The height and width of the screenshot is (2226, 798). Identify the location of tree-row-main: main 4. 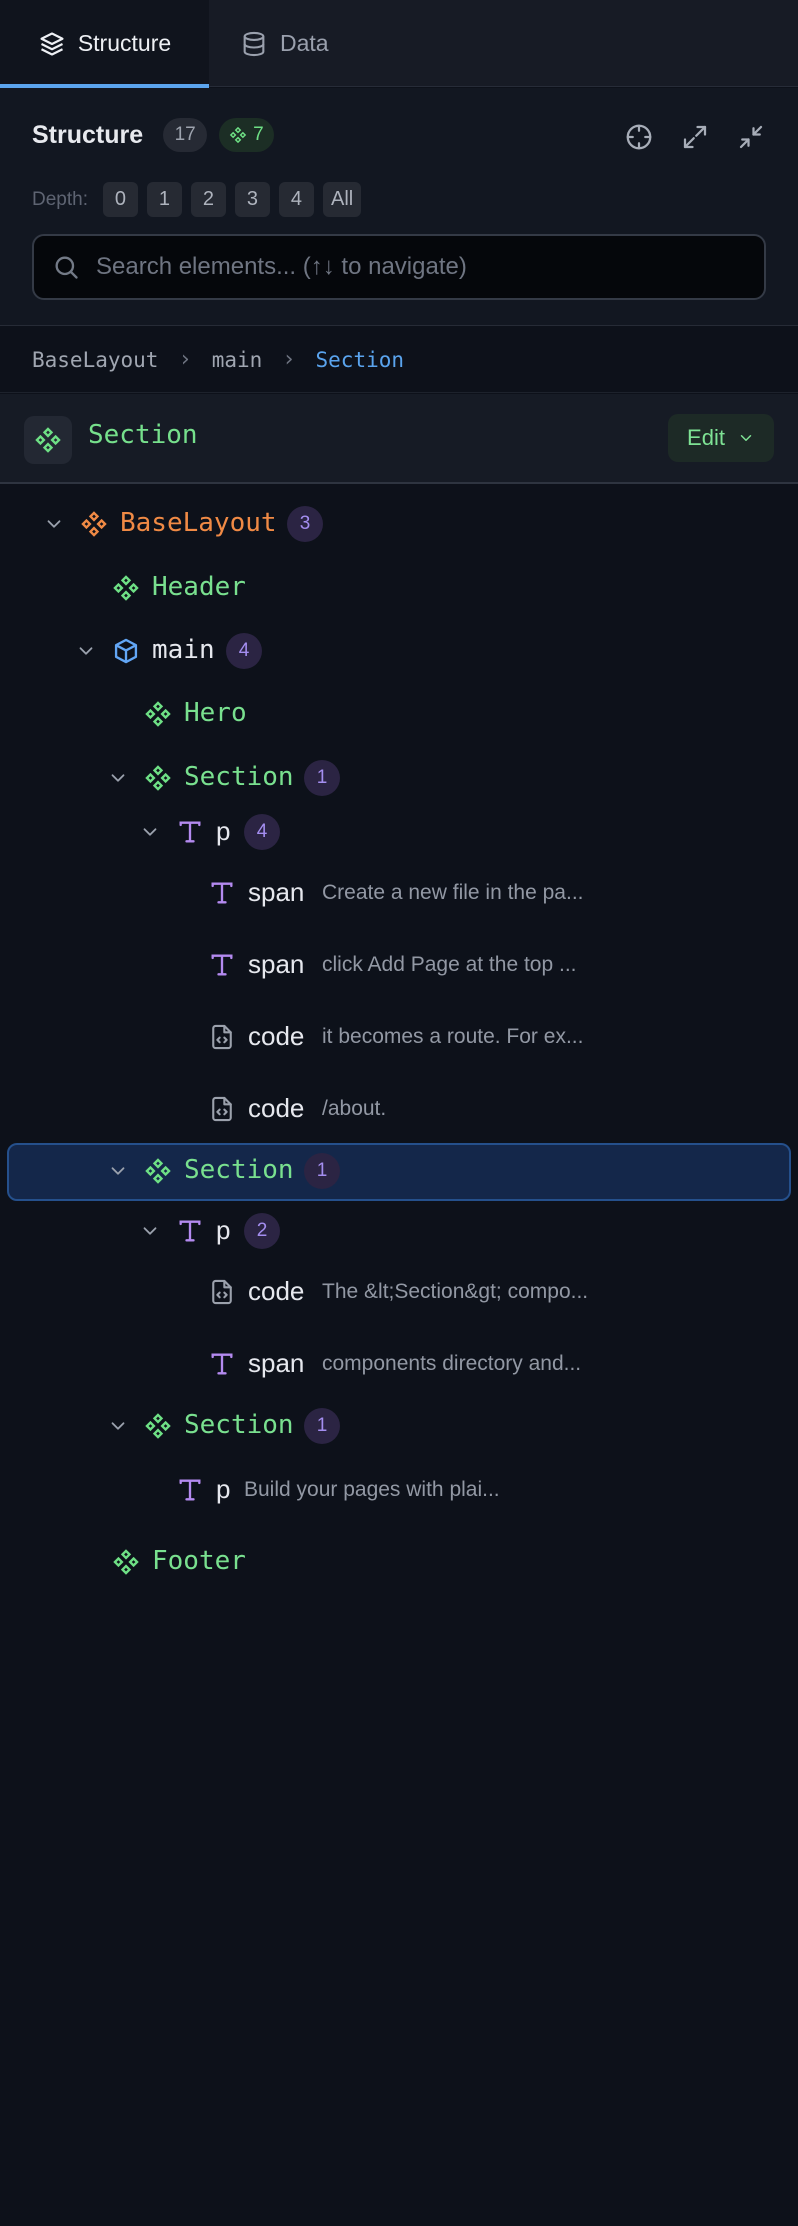
(399, 651).